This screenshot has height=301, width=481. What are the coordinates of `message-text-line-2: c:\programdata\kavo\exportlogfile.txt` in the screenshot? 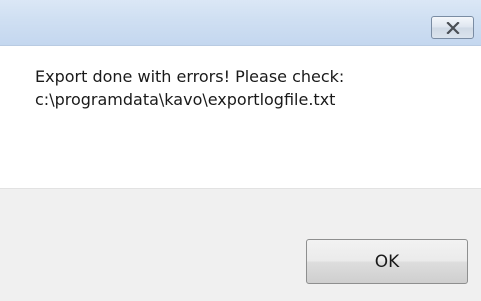 It's located at (185, 99).